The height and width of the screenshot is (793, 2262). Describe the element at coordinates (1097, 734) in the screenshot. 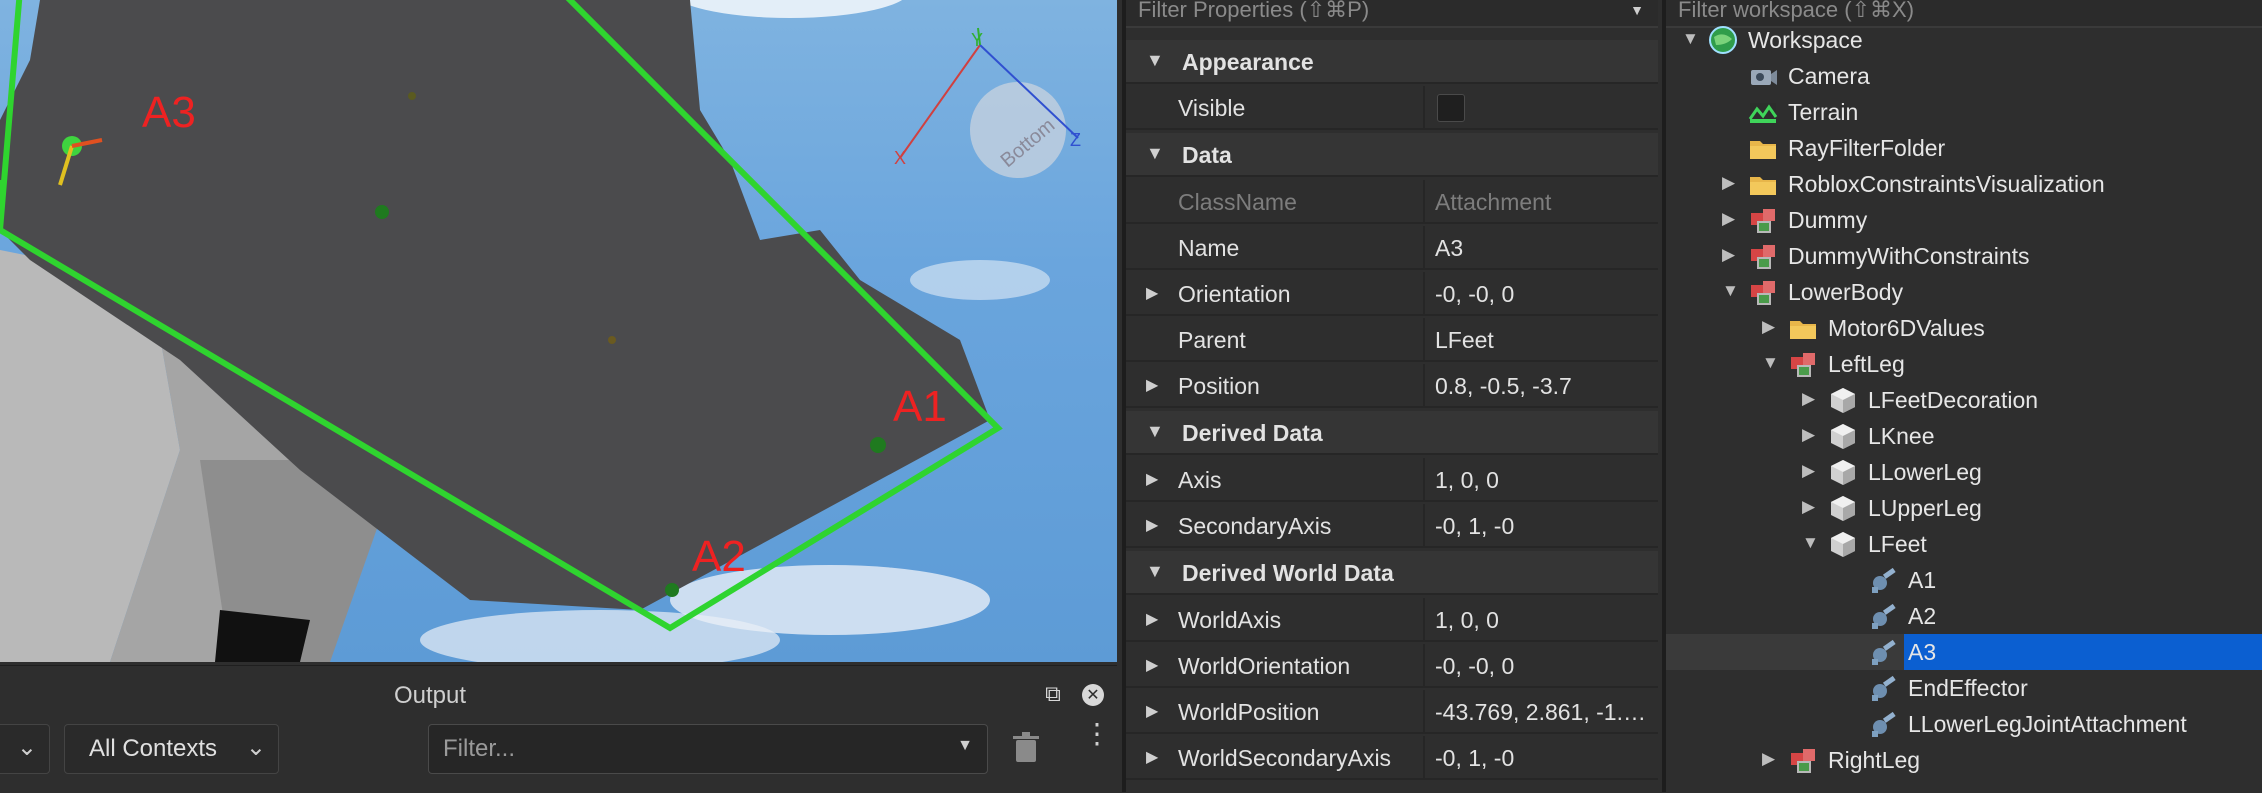

I see `more-options-icon: ⋮` at that location.